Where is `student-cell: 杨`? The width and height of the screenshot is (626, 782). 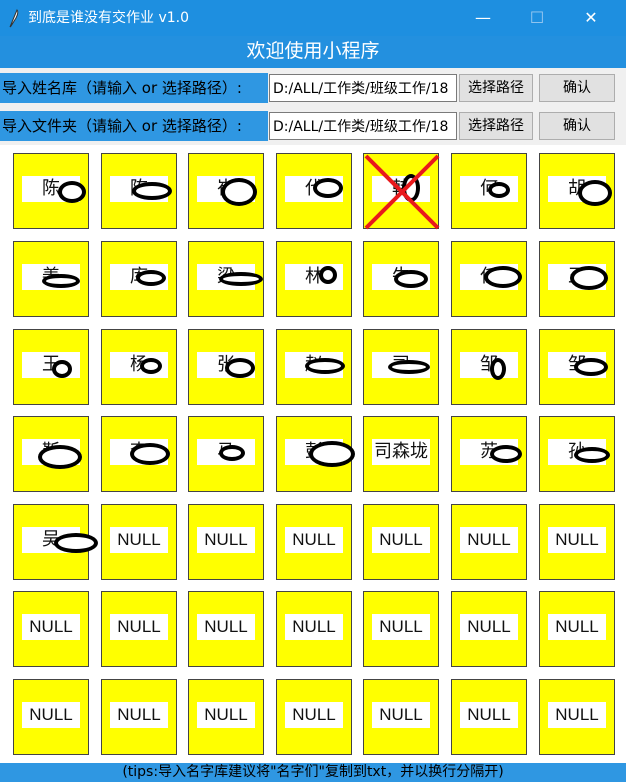 student-cell: 杨 is located at coordinates (139, 367).